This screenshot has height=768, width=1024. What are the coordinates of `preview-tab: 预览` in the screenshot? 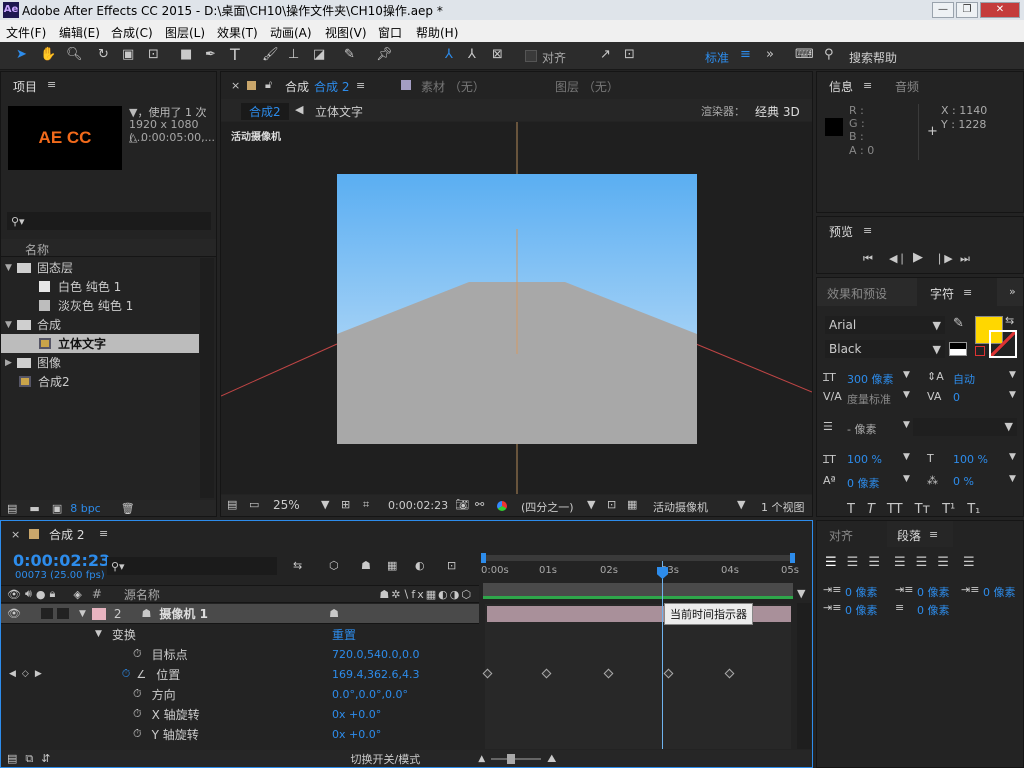 It's located at (841, 231).